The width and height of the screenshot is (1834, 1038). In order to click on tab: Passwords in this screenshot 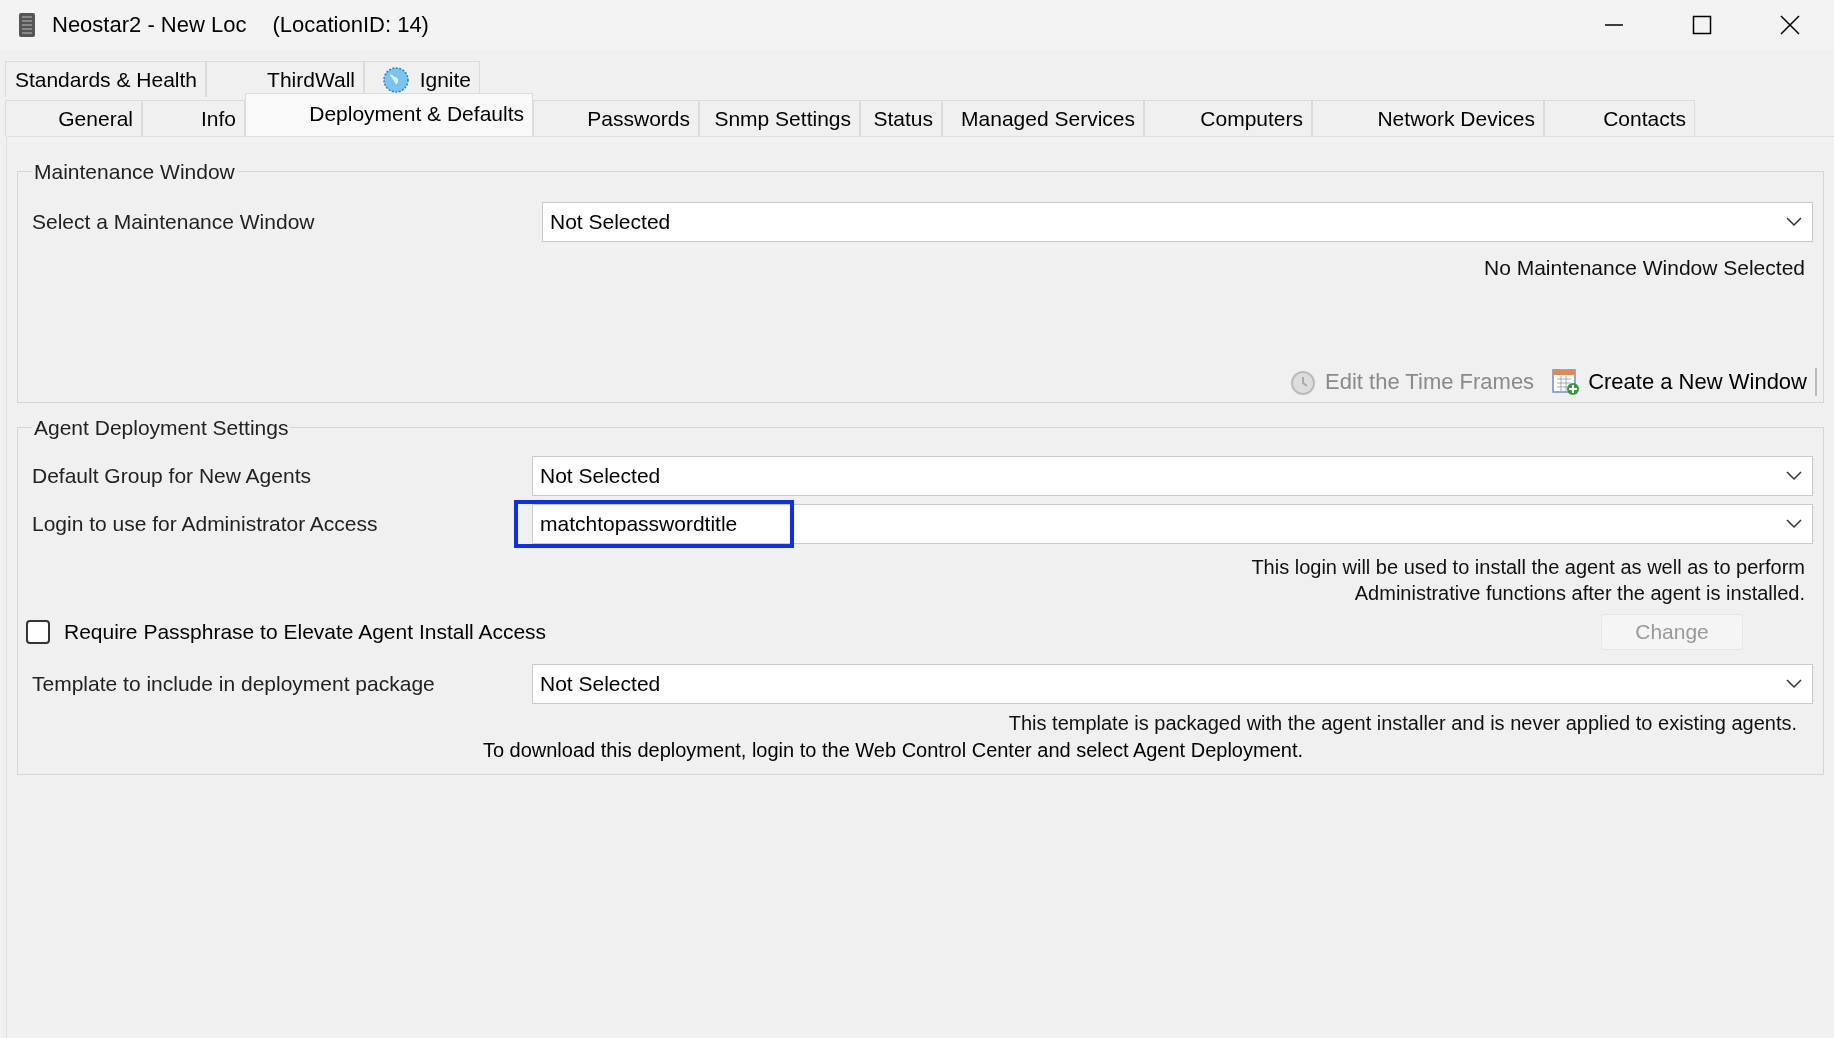, I will do `click(616, 118)`.